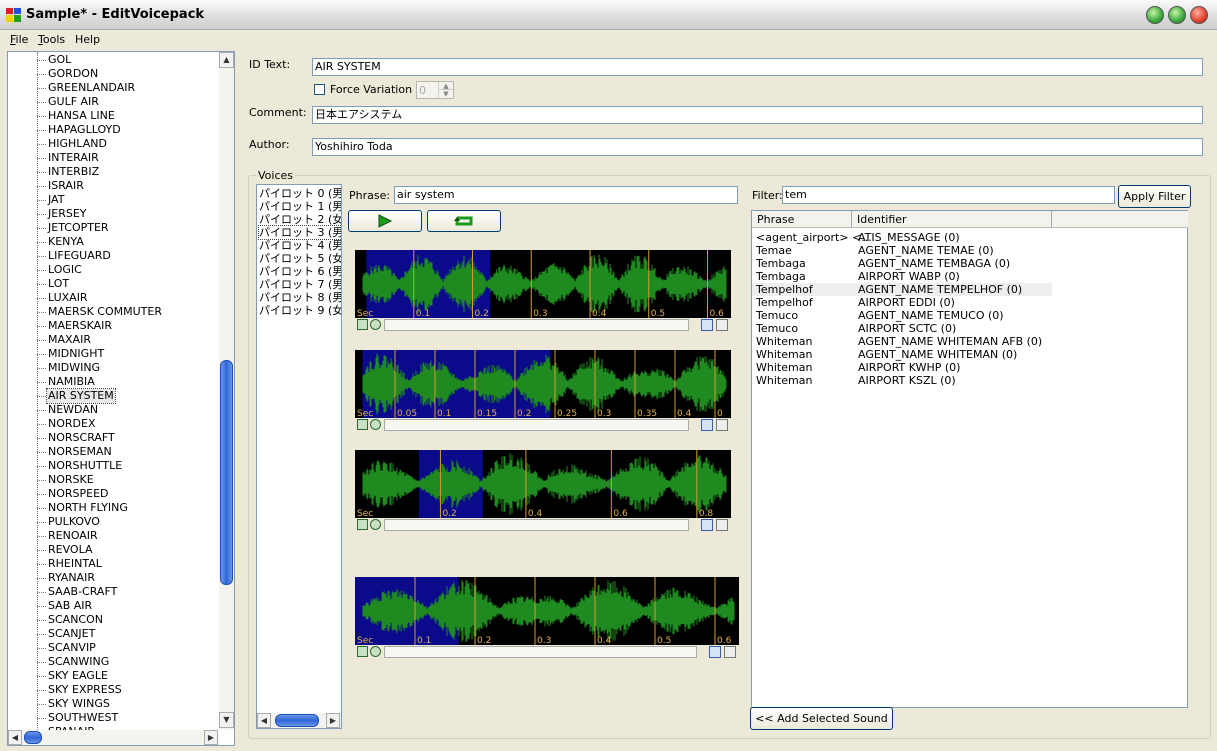 Image resolution: width=1217 pixels, height=751 pixels. Describe the element at coordinates (757, 147) in the screenshot. I see `author-field: Yoshihiro Toda` at that location.